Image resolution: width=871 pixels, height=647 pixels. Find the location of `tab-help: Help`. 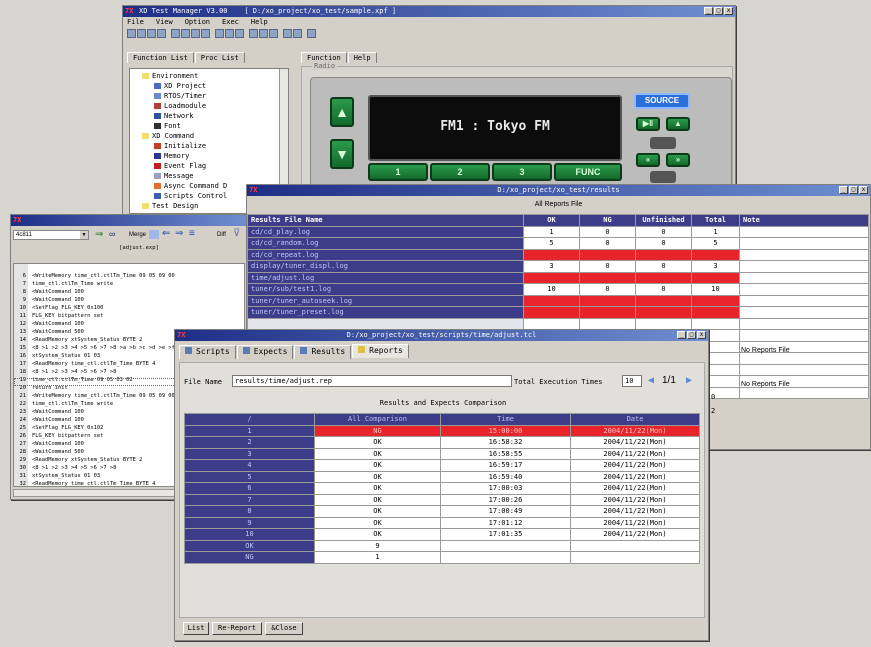

tab-help: Help is located at coordinates (362, 57).